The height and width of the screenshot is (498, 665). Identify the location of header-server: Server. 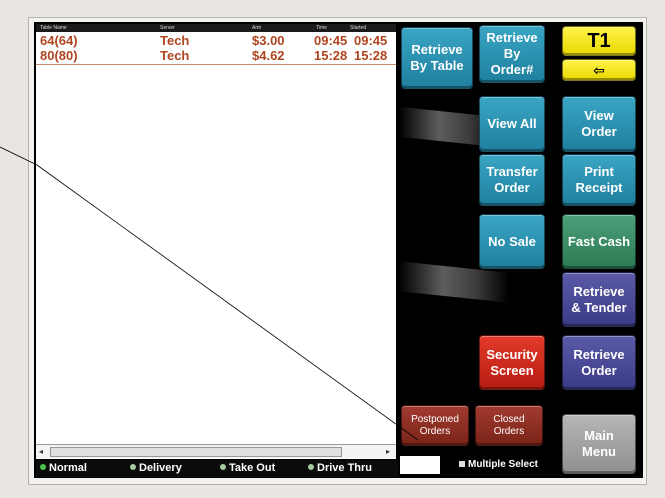
(167, 28).